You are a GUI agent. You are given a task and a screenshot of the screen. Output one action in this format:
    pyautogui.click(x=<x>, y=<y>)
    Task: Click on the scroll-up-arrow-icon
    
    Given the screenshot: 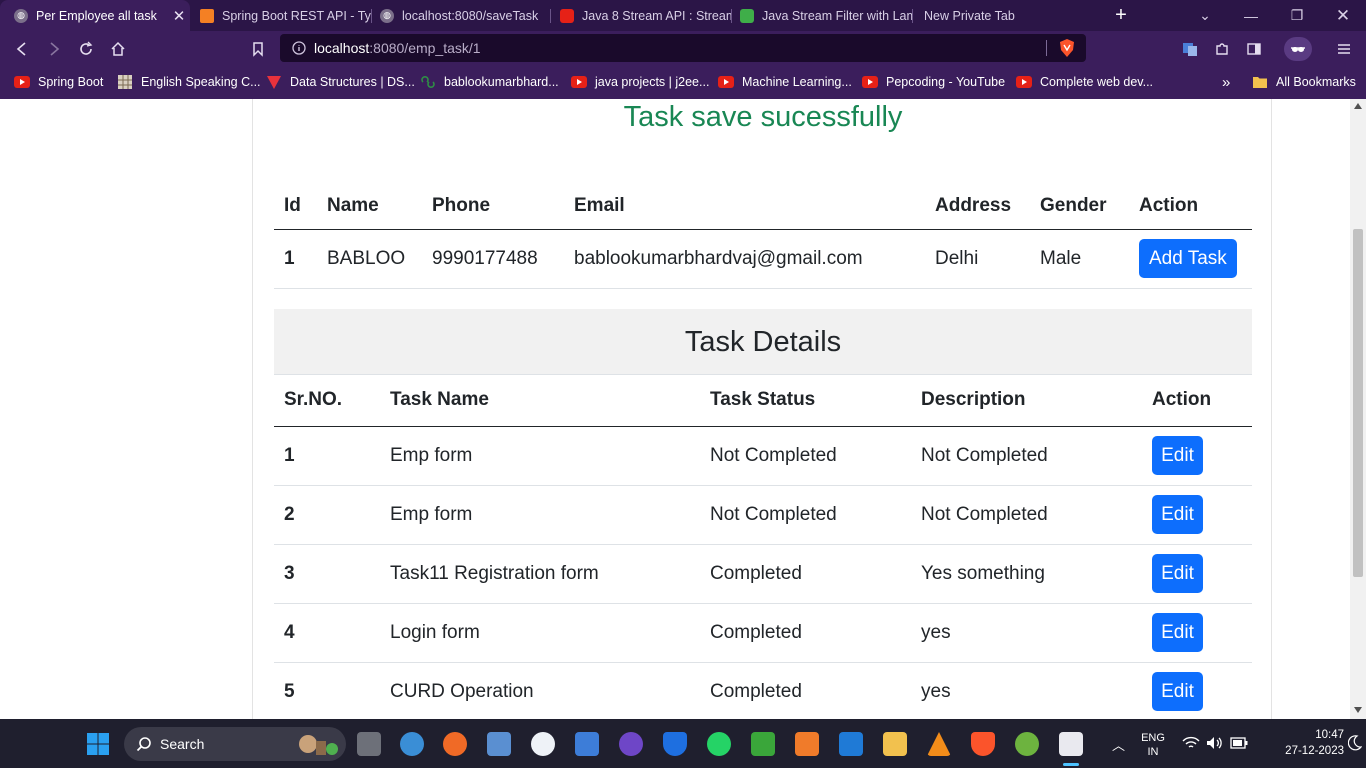 What is the action you would take?
    pyautogui.click(x=1358, y=106)
    